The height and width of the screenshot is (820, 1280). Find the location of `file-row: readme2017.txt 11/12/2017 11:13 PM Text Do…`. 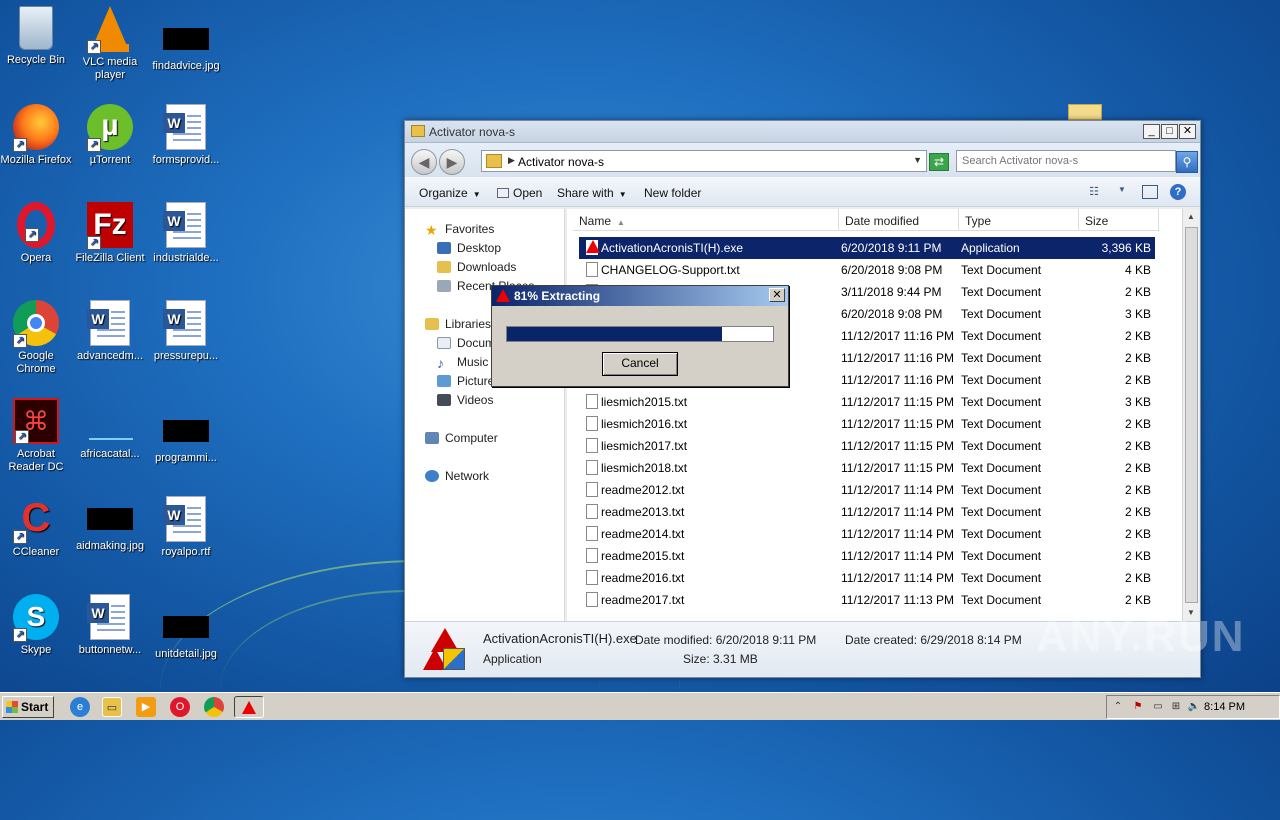

file-row: readme2017.txt 11/12/2017 11:13 PM Text Do… is located at coordinates (867, 600).